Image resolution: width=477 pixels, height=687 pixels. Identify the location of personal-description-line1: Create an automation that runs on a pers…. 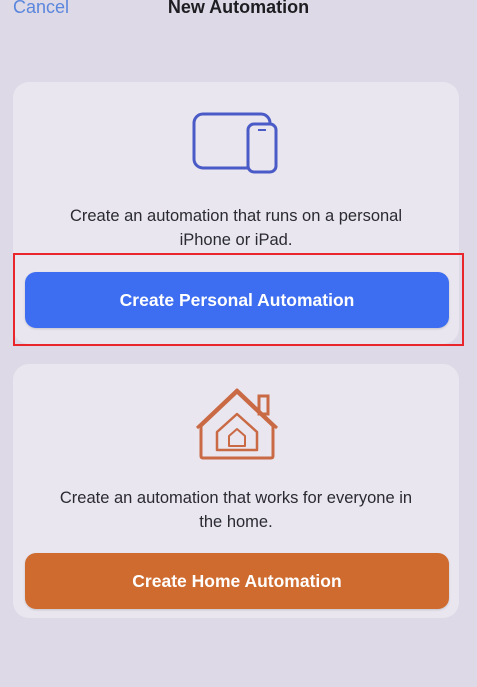
(236, 216).